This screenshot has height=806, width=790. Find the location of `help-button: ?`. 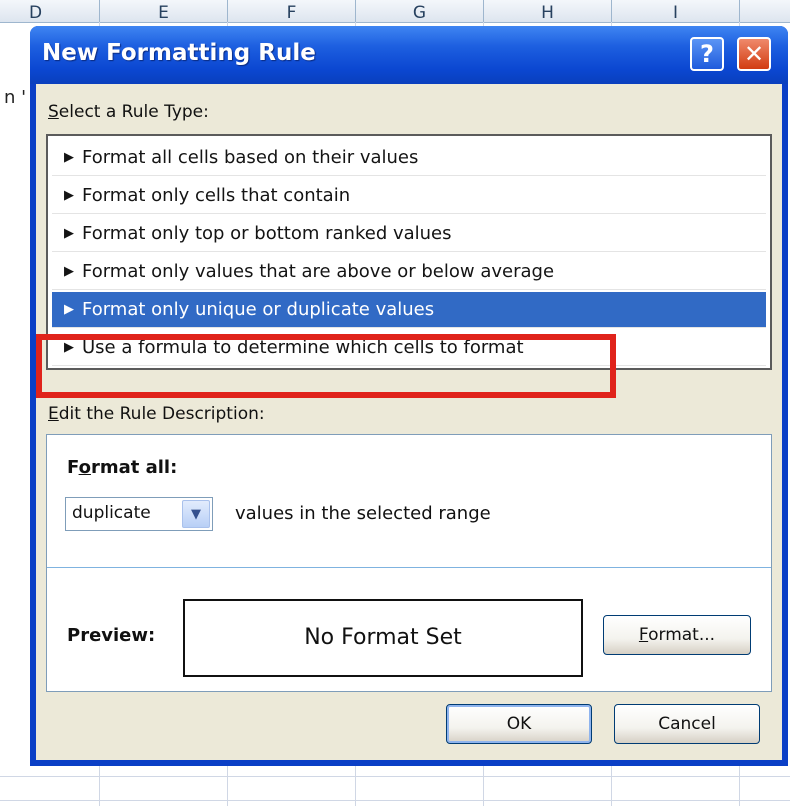

help-button: ? is located at coordinates (707, 54).